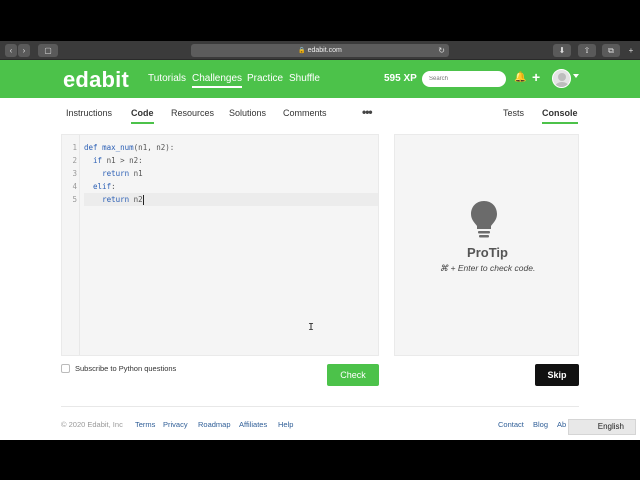  I want to click on line-number: 1, so click(74, 147).